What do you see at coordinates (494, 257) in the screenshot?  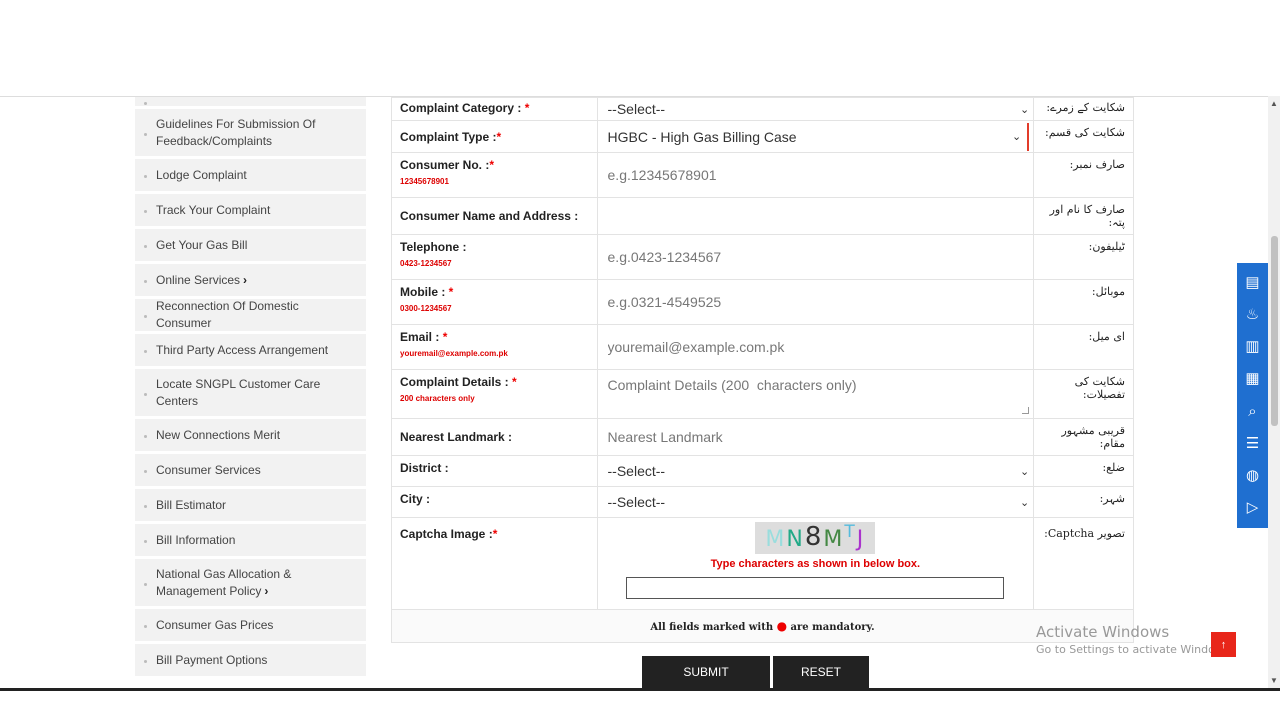 I see `field-label: Telephone :0423-1234567` at bounding box center [494, 257].